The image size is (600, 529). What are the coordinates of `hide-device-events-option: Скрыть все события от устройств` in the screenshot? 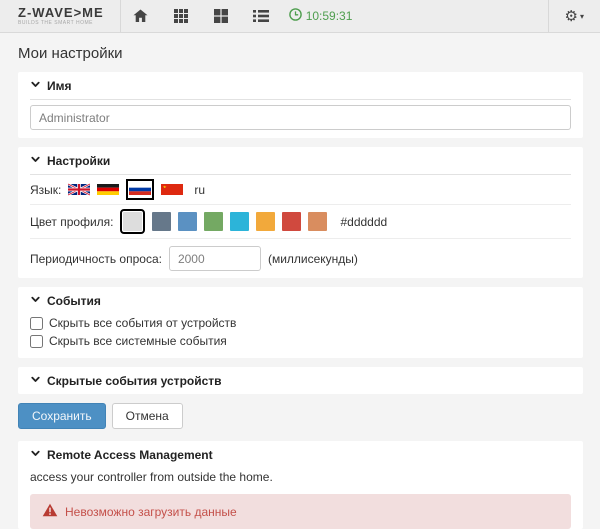 It's located at (300, 323).